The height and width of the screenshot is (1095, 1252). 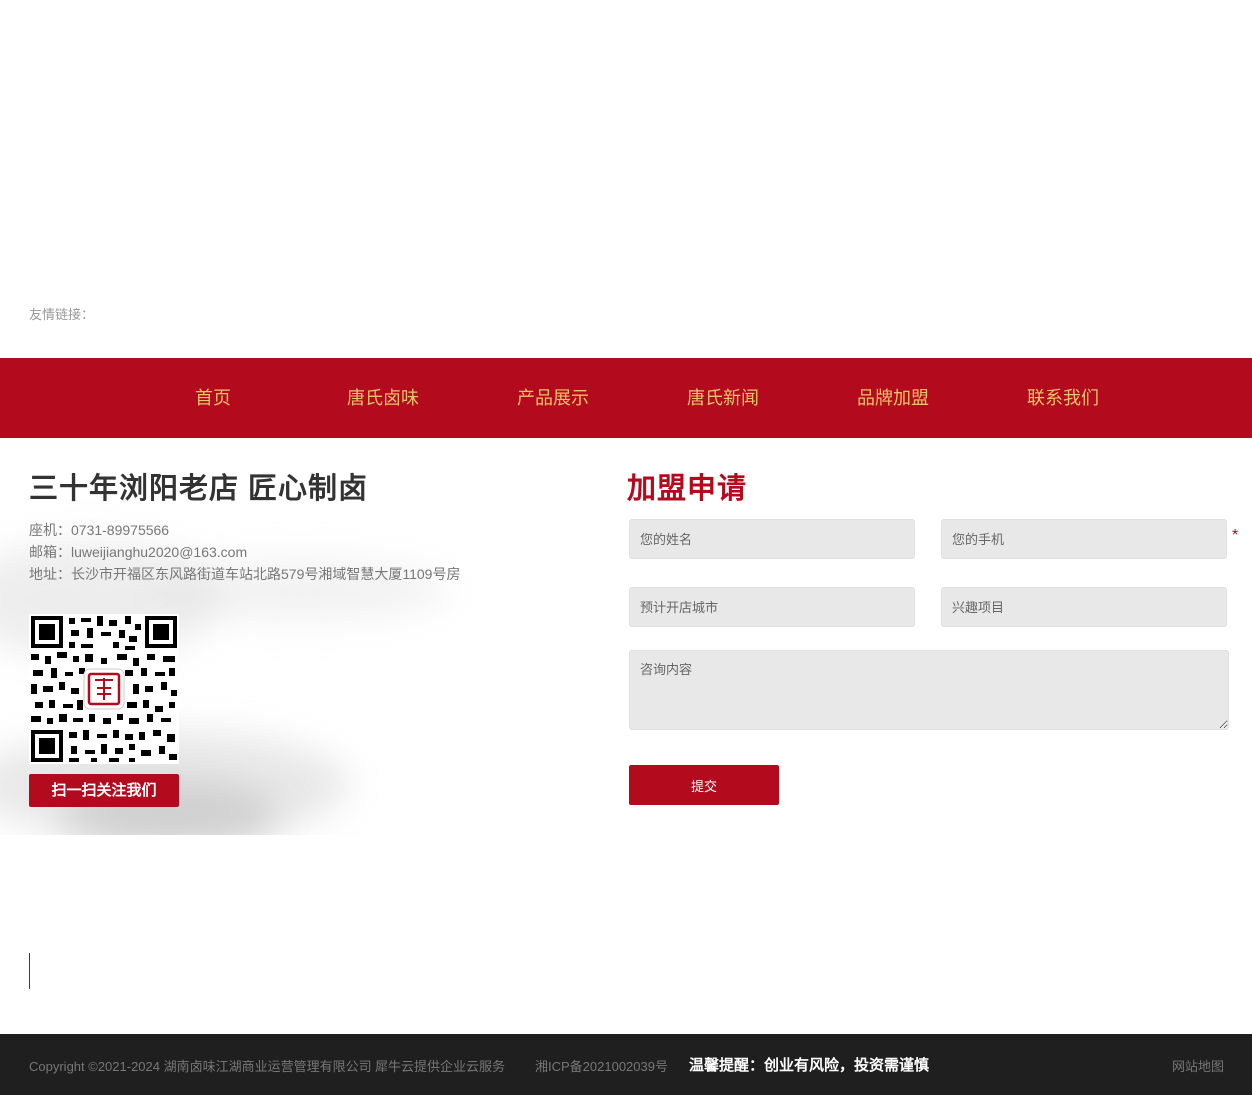 What do you see at coordinates (809, 1065) in the screenshot?
I see `footer-risk-warning: 温馨提醒：创业有风险，投资需谨慎` at bounding box center [809, 1065].